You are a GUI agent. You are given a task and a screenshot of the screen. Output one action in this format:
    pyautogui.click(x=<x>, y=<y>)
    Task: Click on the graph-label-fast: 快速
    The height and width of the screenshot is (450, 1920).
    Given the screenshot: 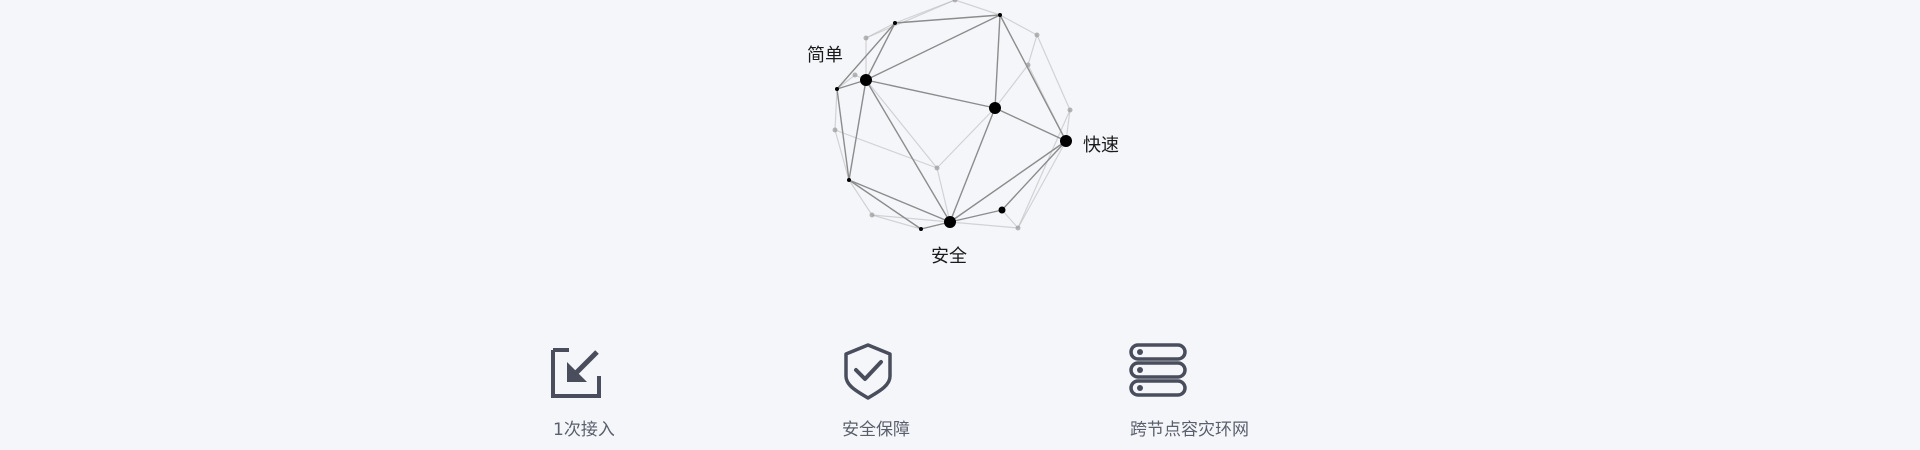 What is the action you would take?
    pyautogui.click(x=1101, y=145)
    